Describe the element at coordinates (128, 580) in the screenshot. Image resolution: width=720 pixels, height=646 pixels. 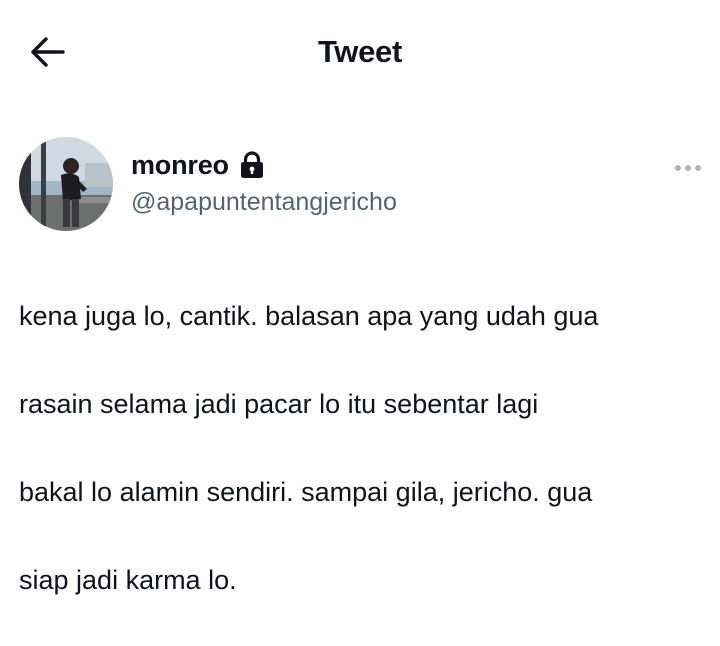
I see `tweet-text-line: siap jadi karma lo.` at that location.